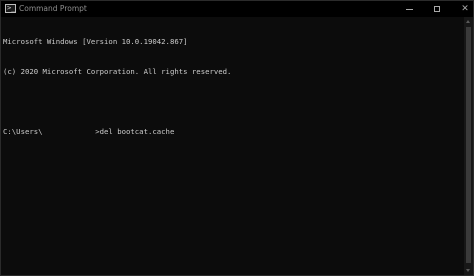  Describe the element at coordinates (465, 8) in the screenshot. I see `close-icon: ✕` at that location.